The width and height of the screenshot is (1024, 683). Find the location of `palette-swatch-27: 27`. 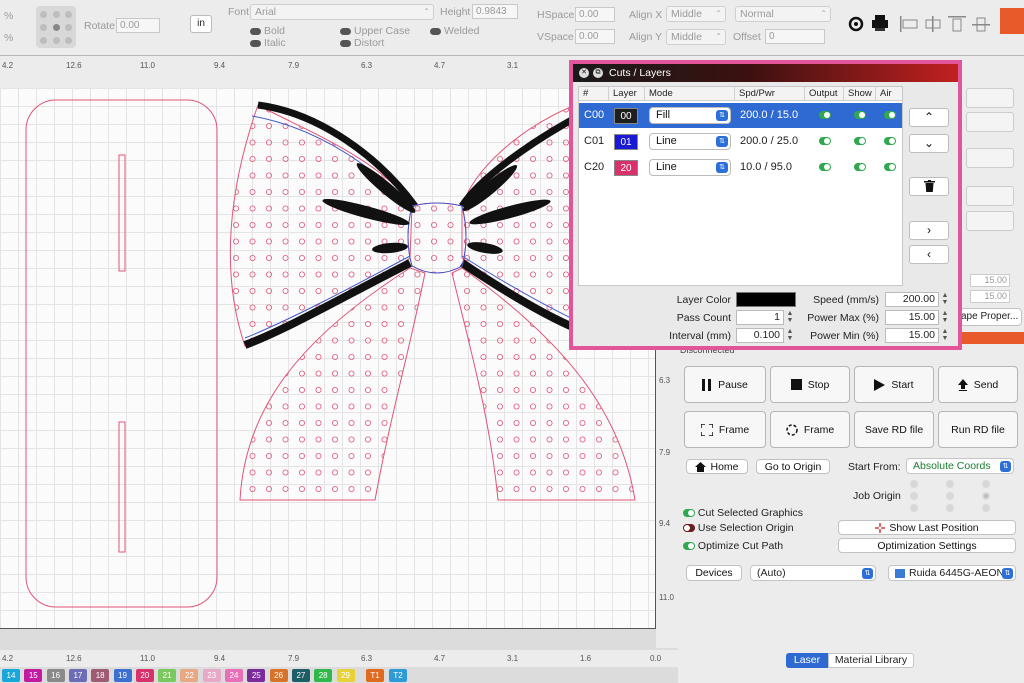

palette-swatch-27: 27 is located at coordinates (300, 675).